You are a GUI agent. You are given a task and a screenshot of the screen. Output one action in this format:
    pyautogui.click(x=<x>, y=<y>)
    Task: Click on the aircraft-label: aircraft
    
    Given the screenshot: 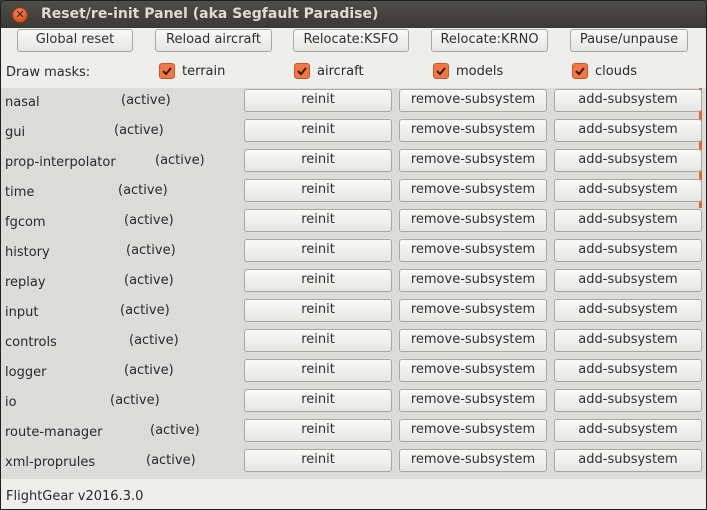 What is the action you would take?
    pyautogui.click(x=340, y=71)
    